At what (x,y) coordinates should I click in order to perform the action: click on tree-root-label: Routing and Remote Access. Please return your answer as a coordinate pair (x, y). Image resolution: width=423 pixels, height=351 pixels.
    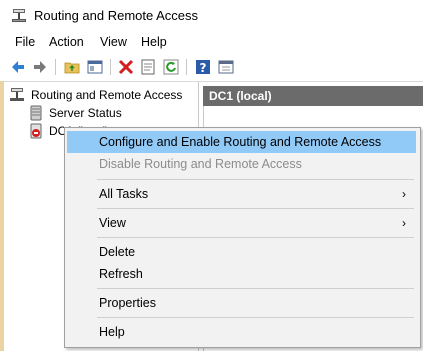
    Looking at the image, I should click on (107, 95).